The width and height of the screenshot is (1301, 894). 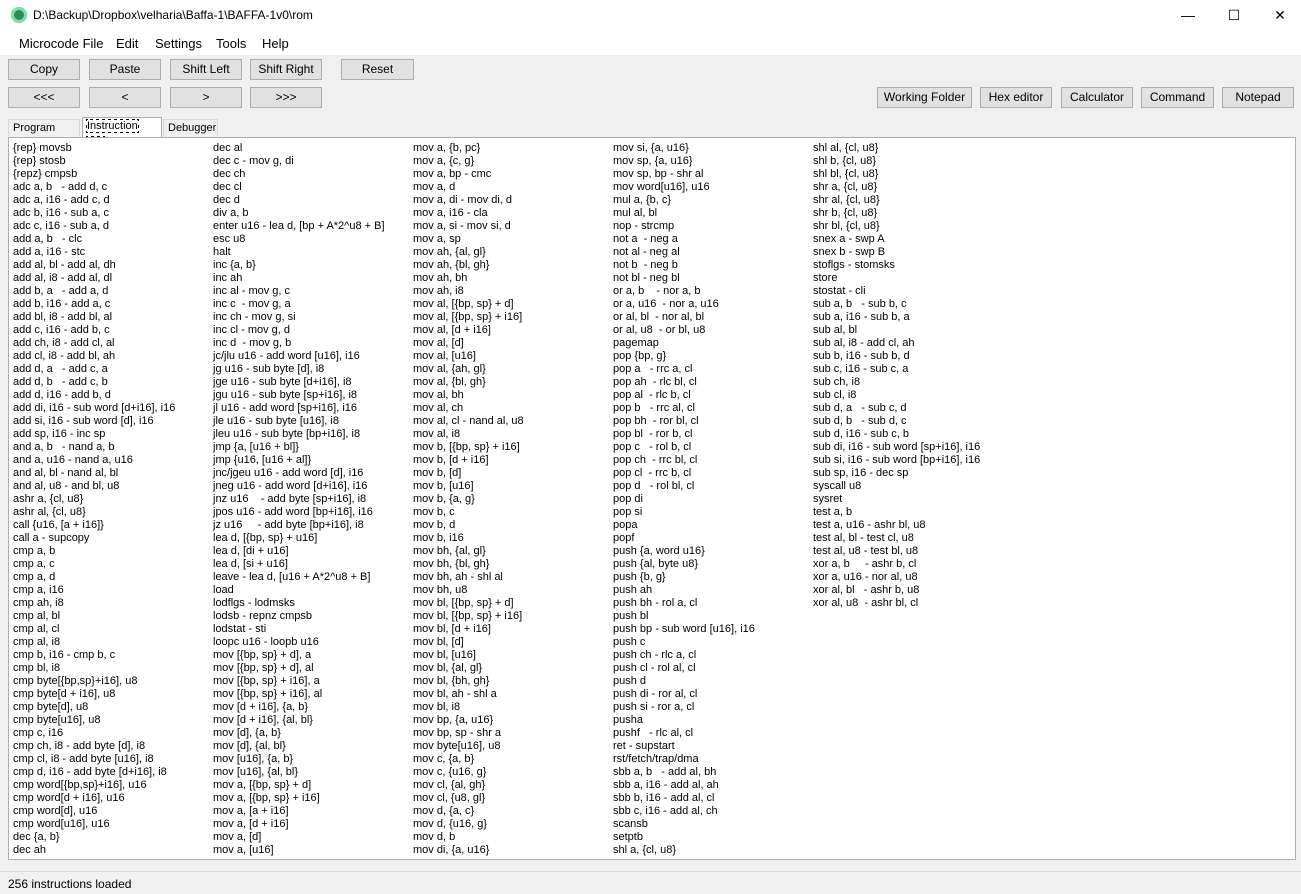 I want to click on instruction-item: and a, u16 - nand a, u16, so click(x=94, y=460).